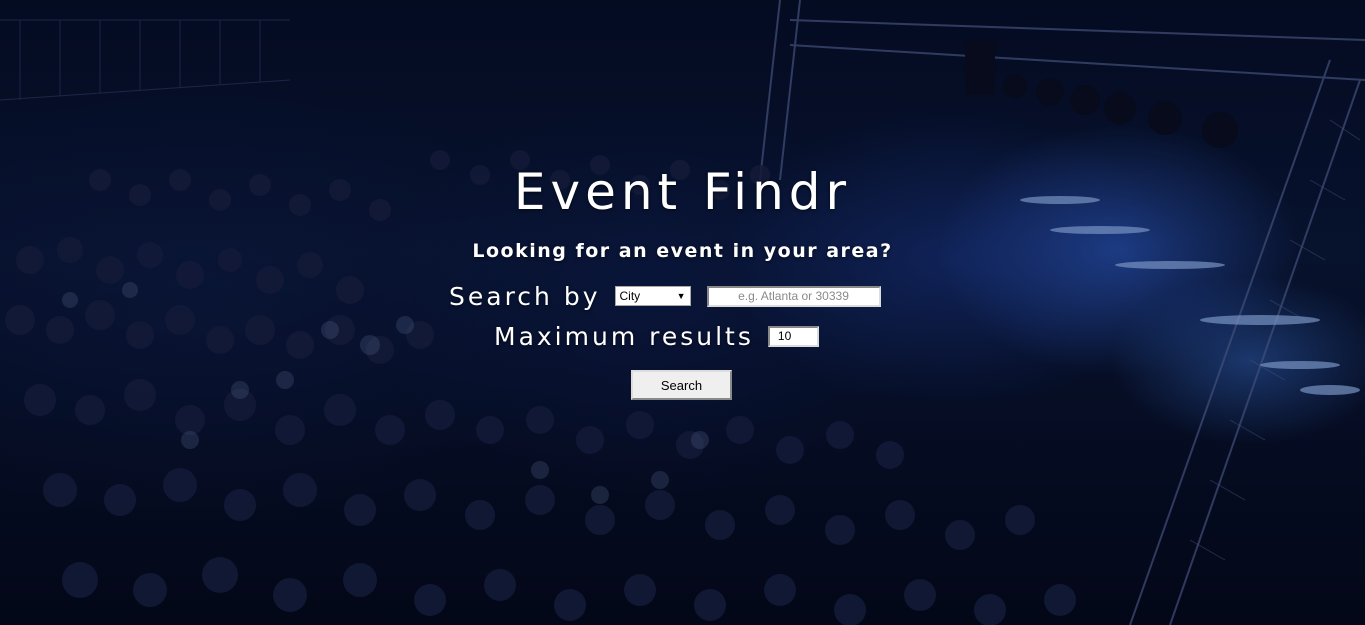  What do you see at coordinates (682, 192) in the screenshot?
I see `page-title: Event Findr` at bounding box center [682, 192].